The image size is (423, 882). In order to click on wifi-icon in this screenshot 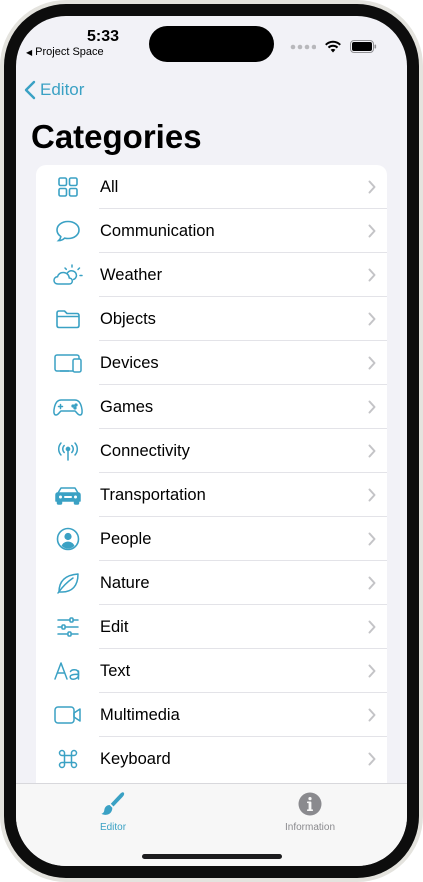, I will do `click(333, 46)`.